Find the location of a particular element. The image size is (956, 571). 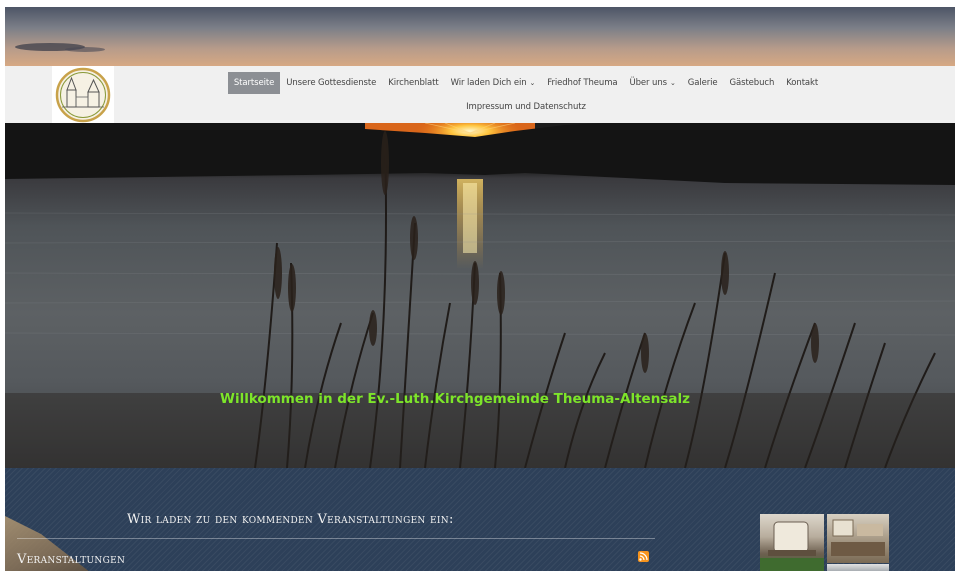

nav-item-label: Impressum und Datenschutz is located at coordinates (526, 107).